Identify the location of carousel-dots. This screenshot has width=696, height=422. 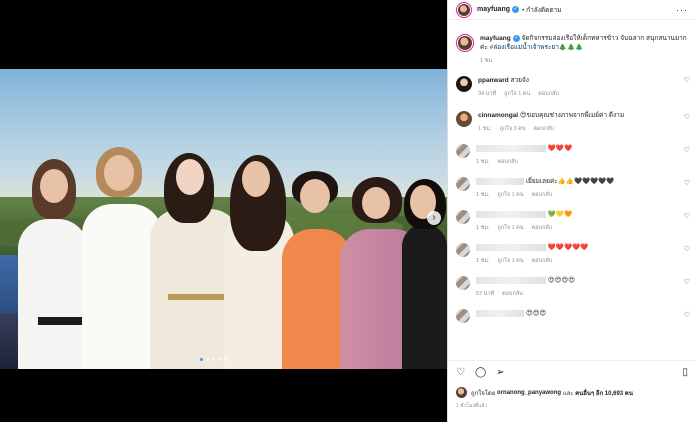
(213, 359).